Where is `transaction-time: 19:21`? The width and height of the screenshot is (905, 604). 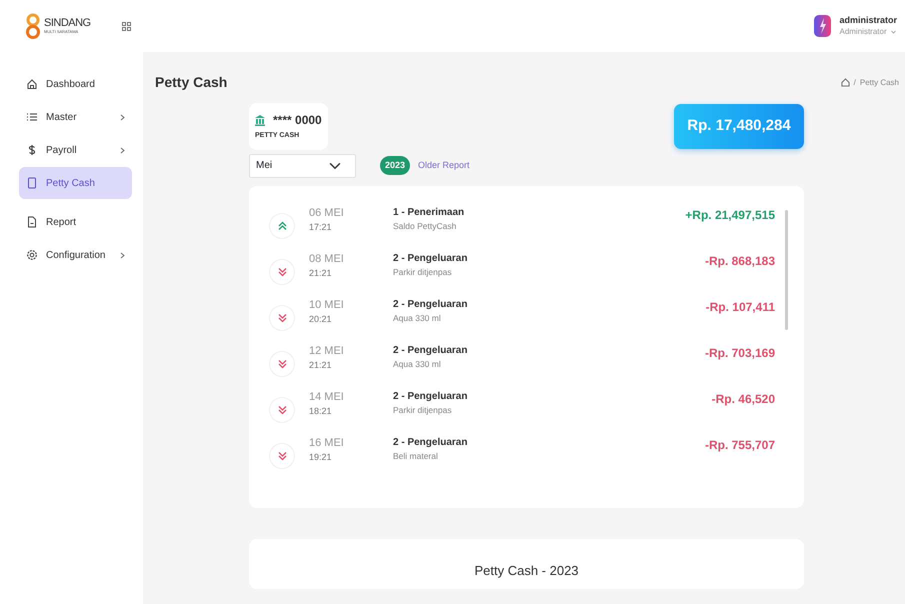
transaction-time: 19:21 is located at coordinates (321, 457).